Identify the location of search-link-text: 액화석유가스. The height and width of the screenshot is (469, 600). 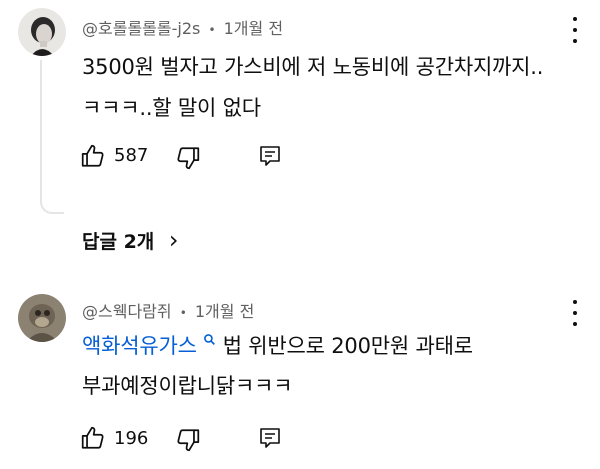
(139, 346).